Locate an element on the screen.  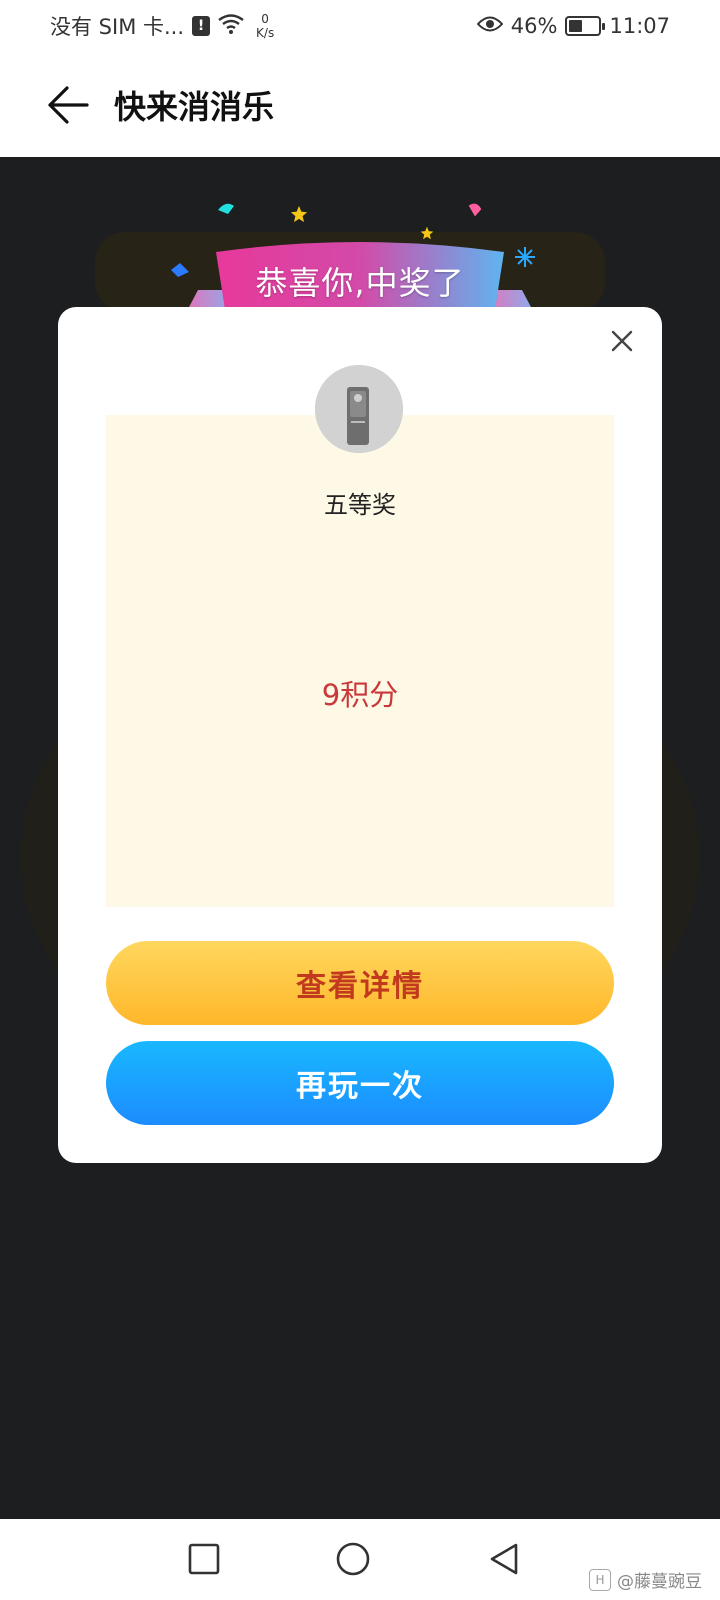
home-button is located at coordinates (353, 1559).